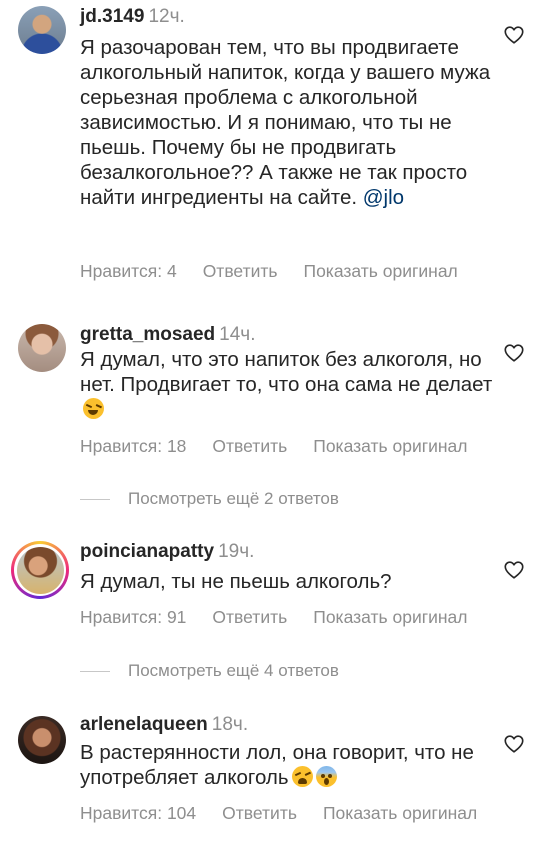 This screenshot has width=560, height=846. I want to click on timestamp: 12ч., so click(166, 16).